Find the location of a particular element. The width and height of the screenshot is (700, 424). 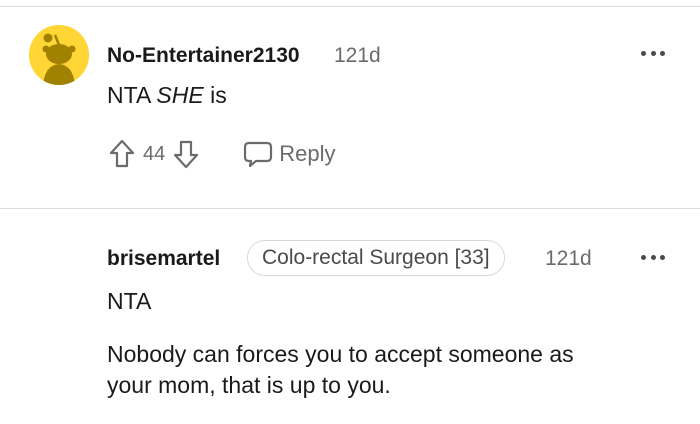

comment-body: NTA SHE is is located at coordinates (167, 95).